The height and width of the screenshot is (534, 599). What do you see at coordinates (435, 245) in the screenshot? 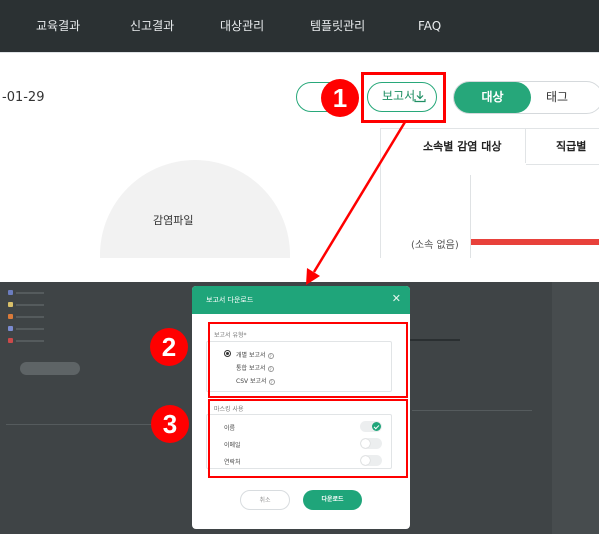
I see `chart-category-label: (소속 없음)` at bounding box center [435, 245].